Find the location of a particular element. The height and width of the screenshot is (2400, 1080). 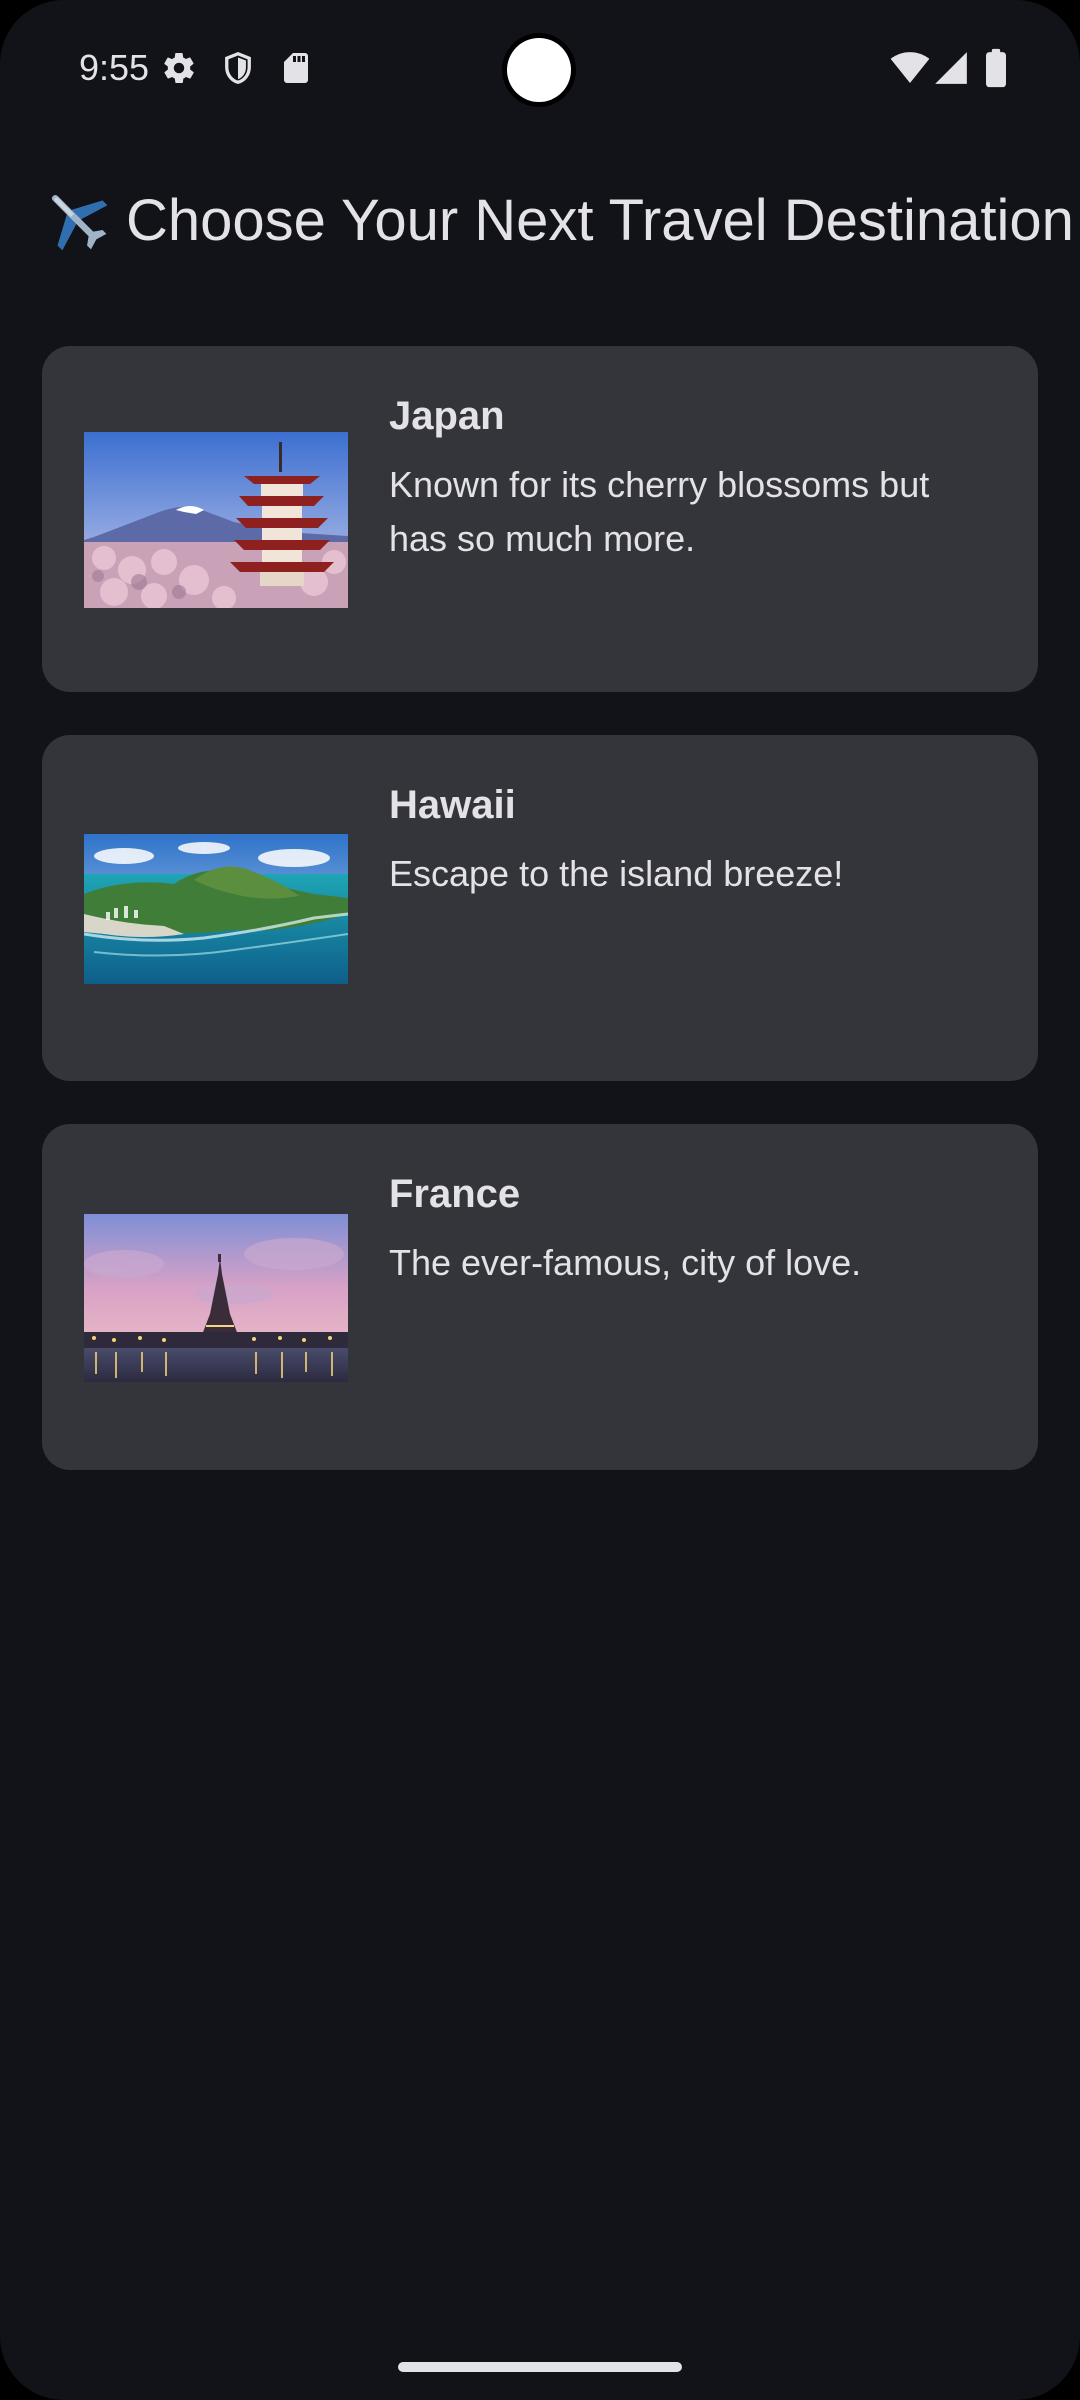

battery-icon is located at coordinates (996, 68).